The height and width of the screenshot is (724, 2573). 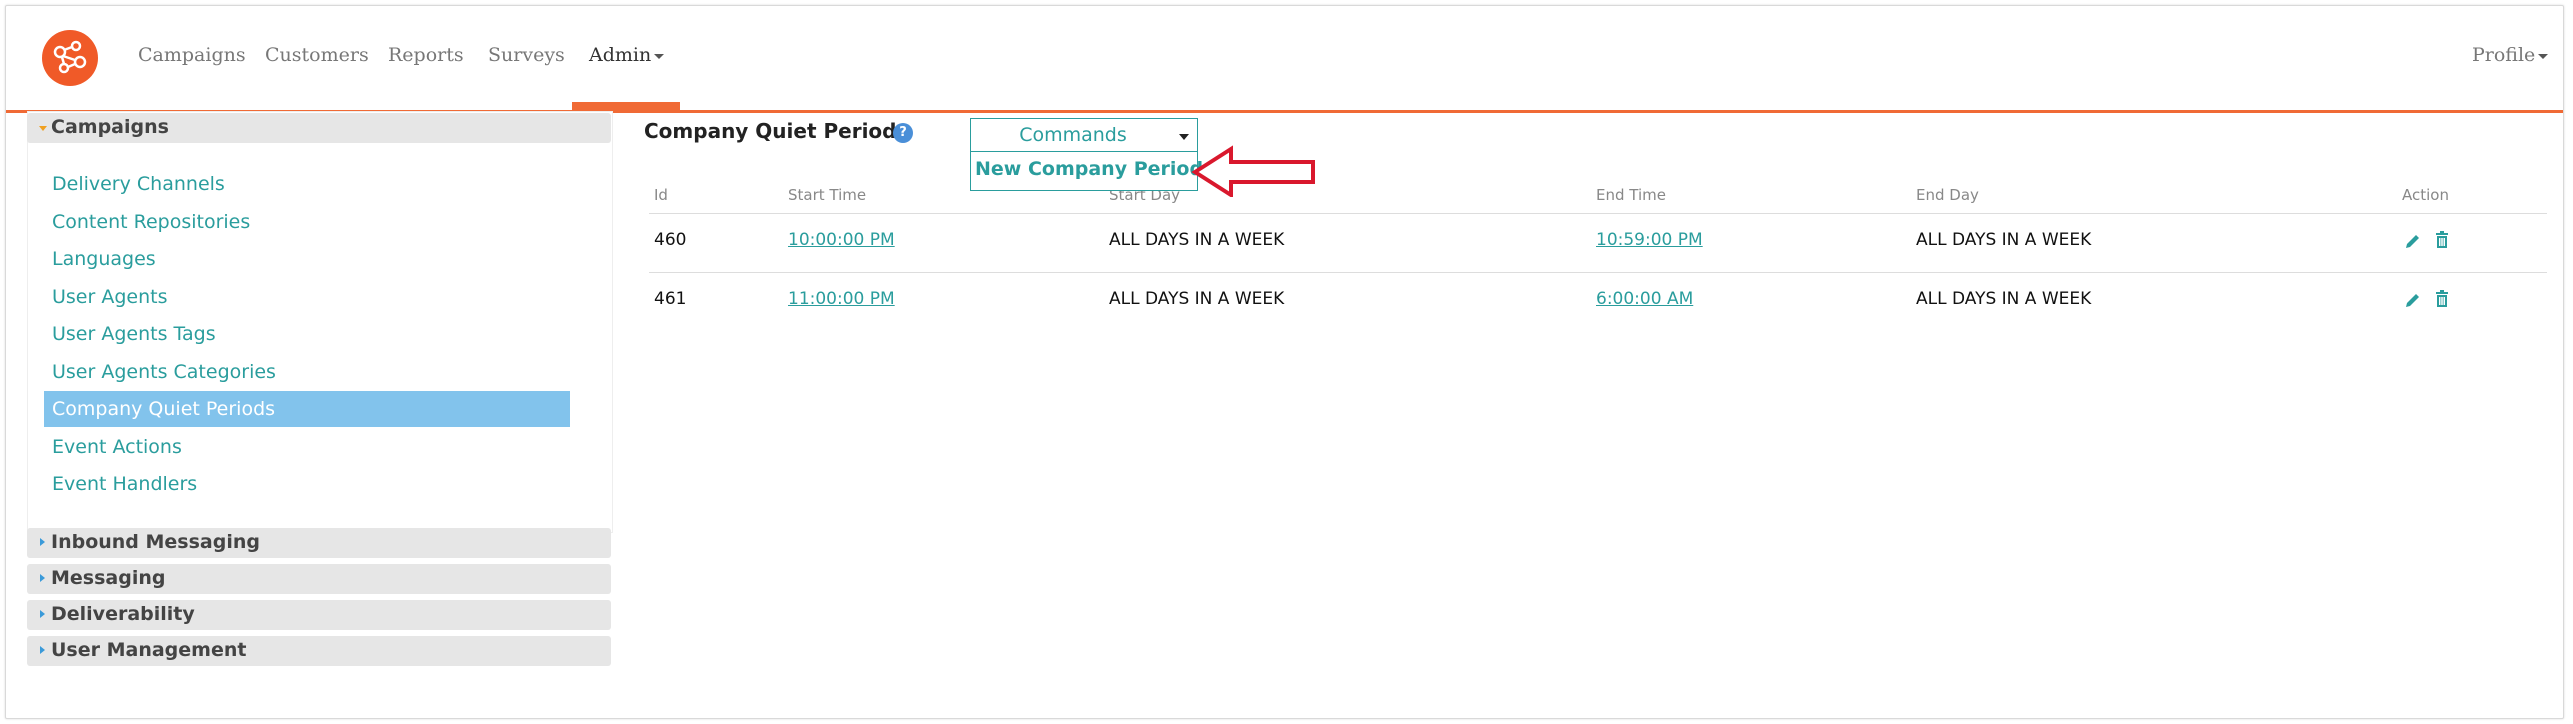 What do you see at coordinates (1631, 195) in the screenshot?
I see `col-header-end-time: End Time` at bounding box center [1631, 195].